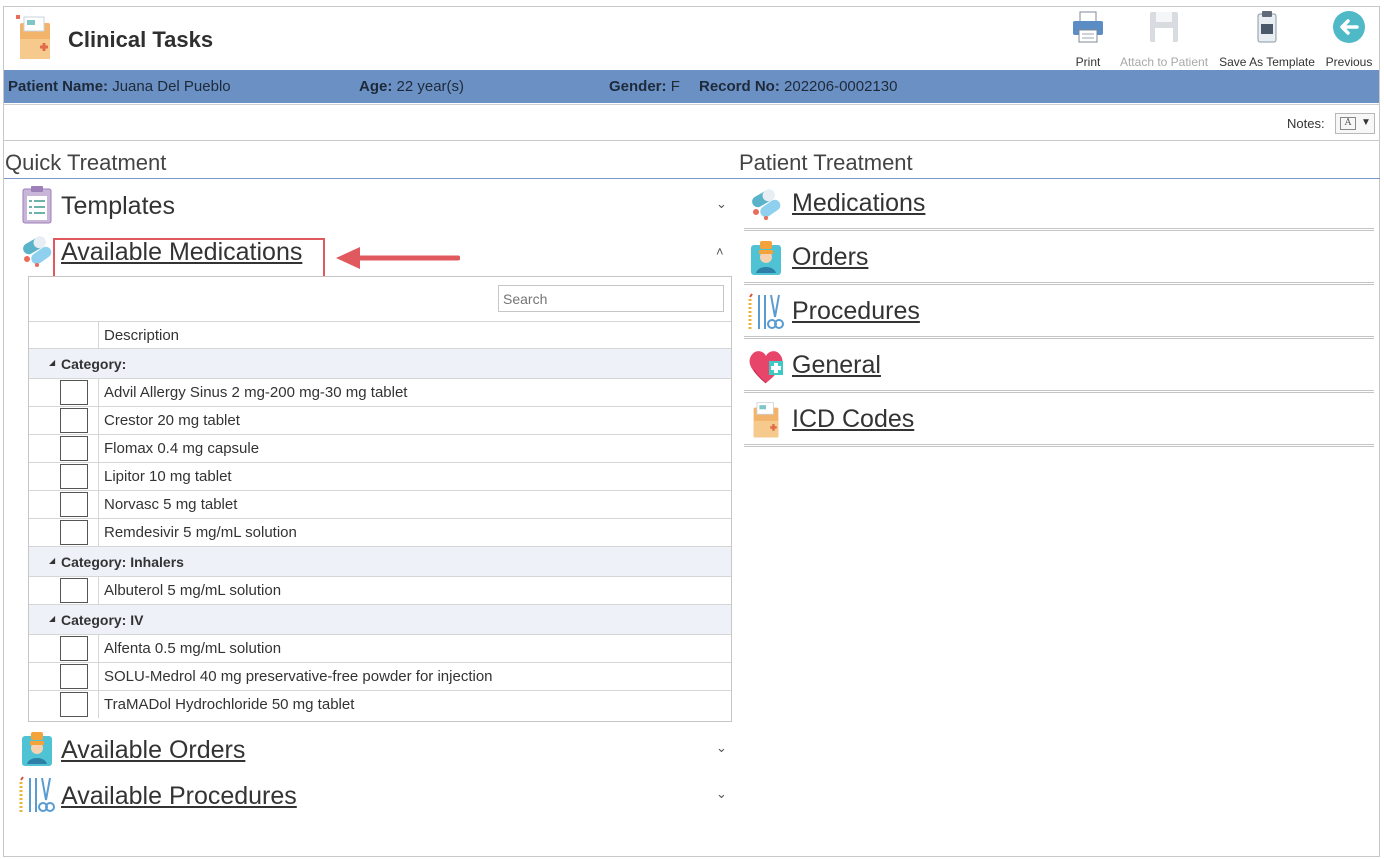 This screenshot has height=859, width=1384. What do you see at coordinates (200, 532) in the screenshot?
I see `medication-description: Remdesivir 5 mg/mL solution` at bounding box center [200, 532].